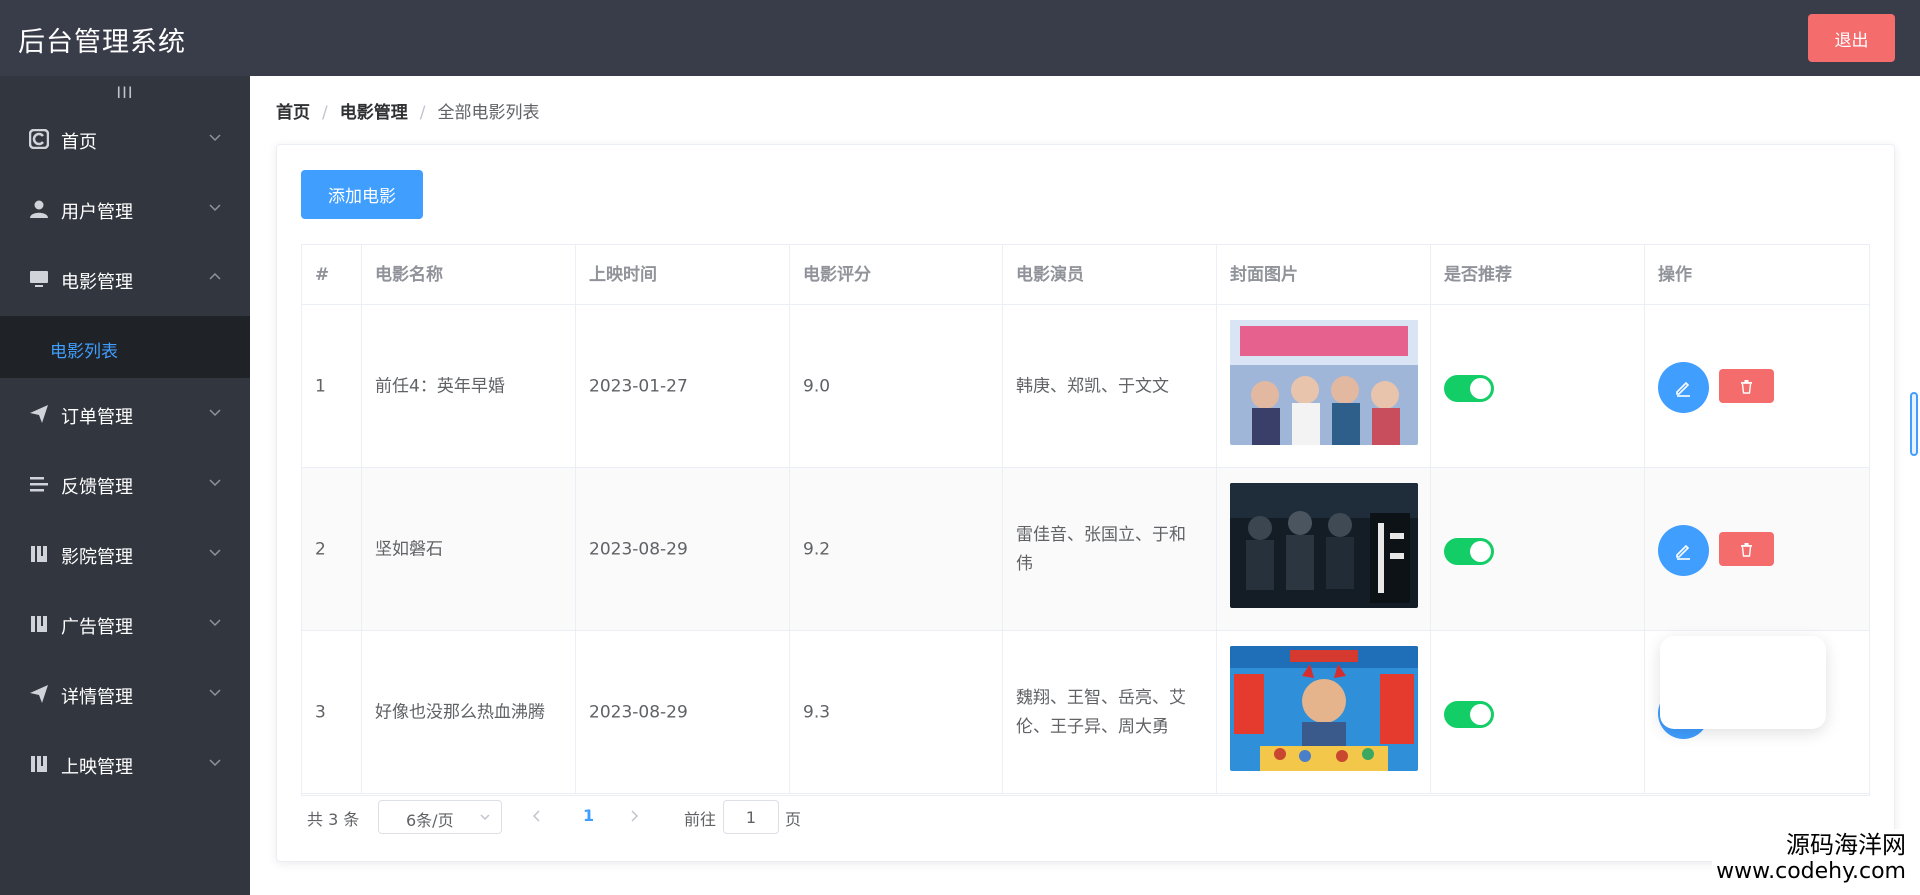 The width and height of the screenshot is (1920, 895). What do you see at coordinates (469, 712) in the screenshot?
I see `cell-name: 好像也没那么热血沸腾` at bounding box center [469, 712].